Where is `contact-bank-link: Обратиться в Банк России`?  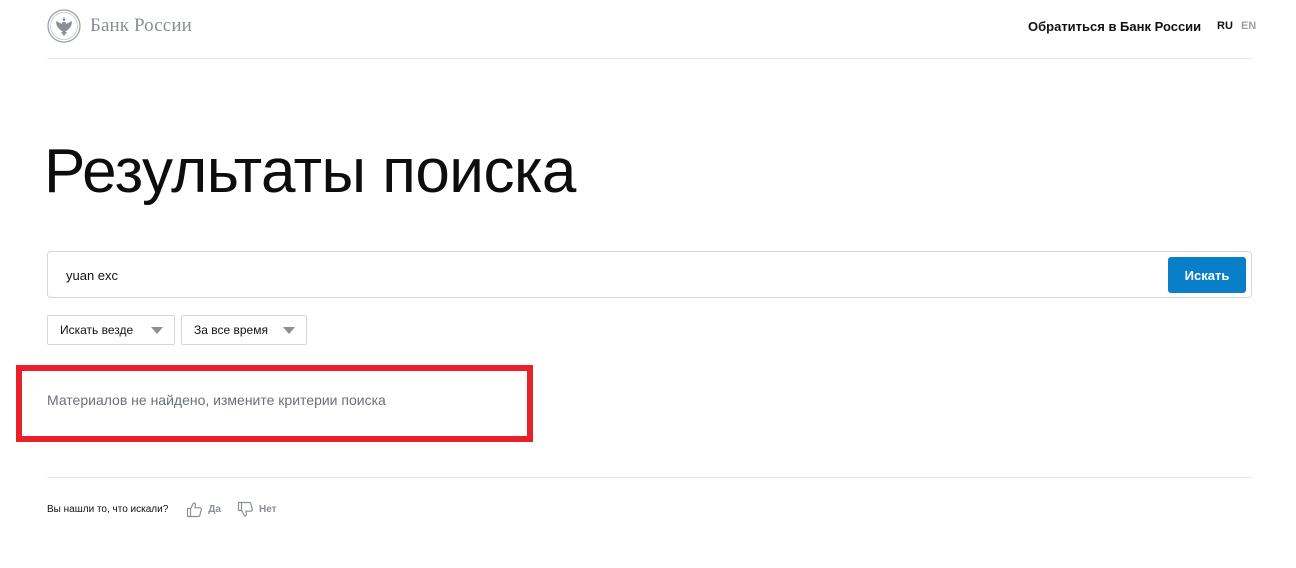
contact-bank-link: Обратиться в Банк России is located at coordinates (1114, 26).